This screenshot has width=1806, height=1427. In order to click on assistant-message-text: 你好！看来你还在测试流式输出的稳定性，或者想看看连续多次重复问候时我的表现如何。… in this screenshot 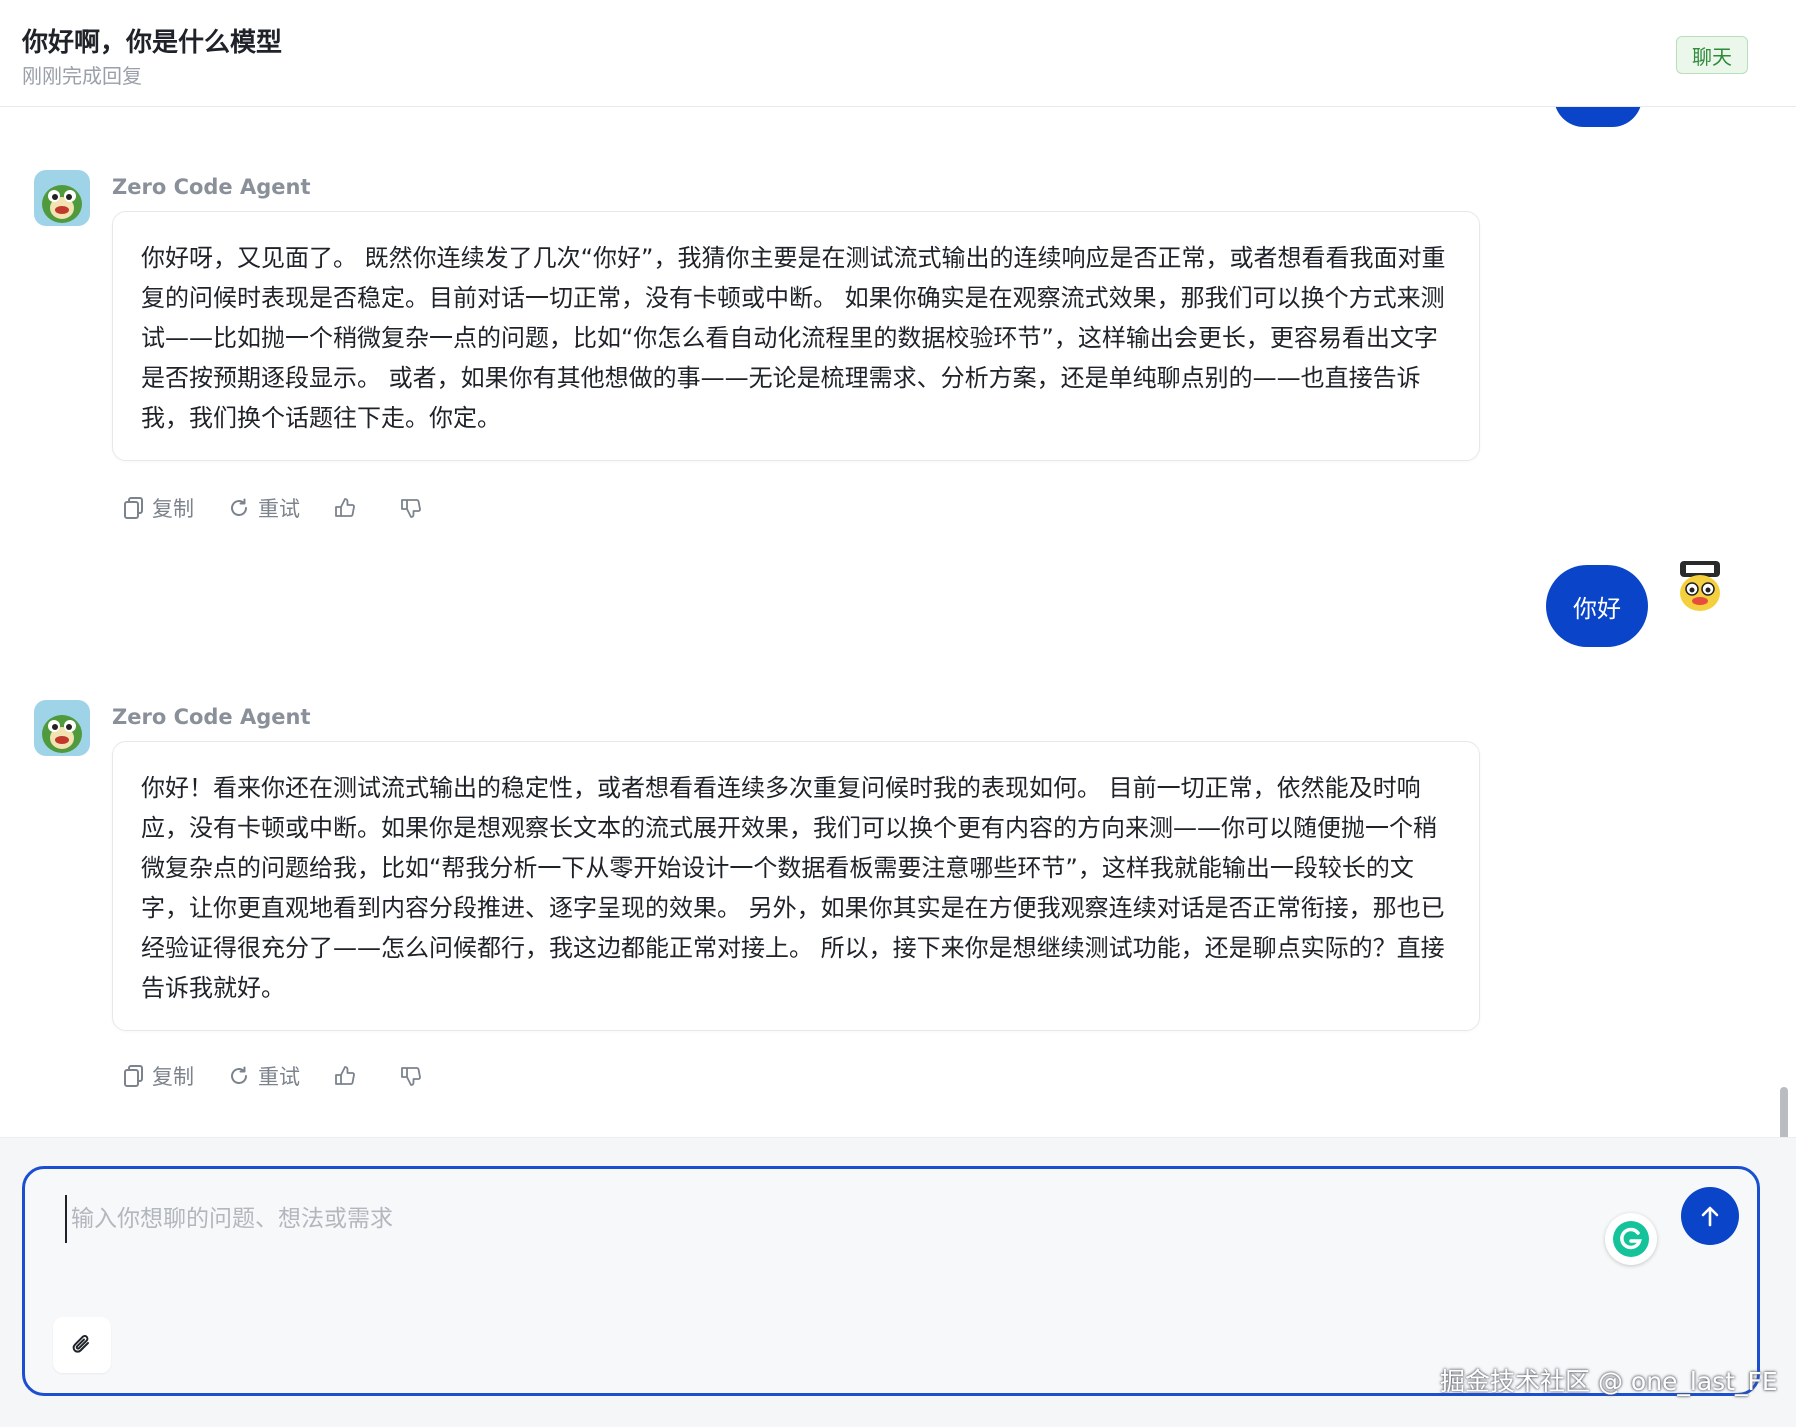, I will do `click(793, 888)`.